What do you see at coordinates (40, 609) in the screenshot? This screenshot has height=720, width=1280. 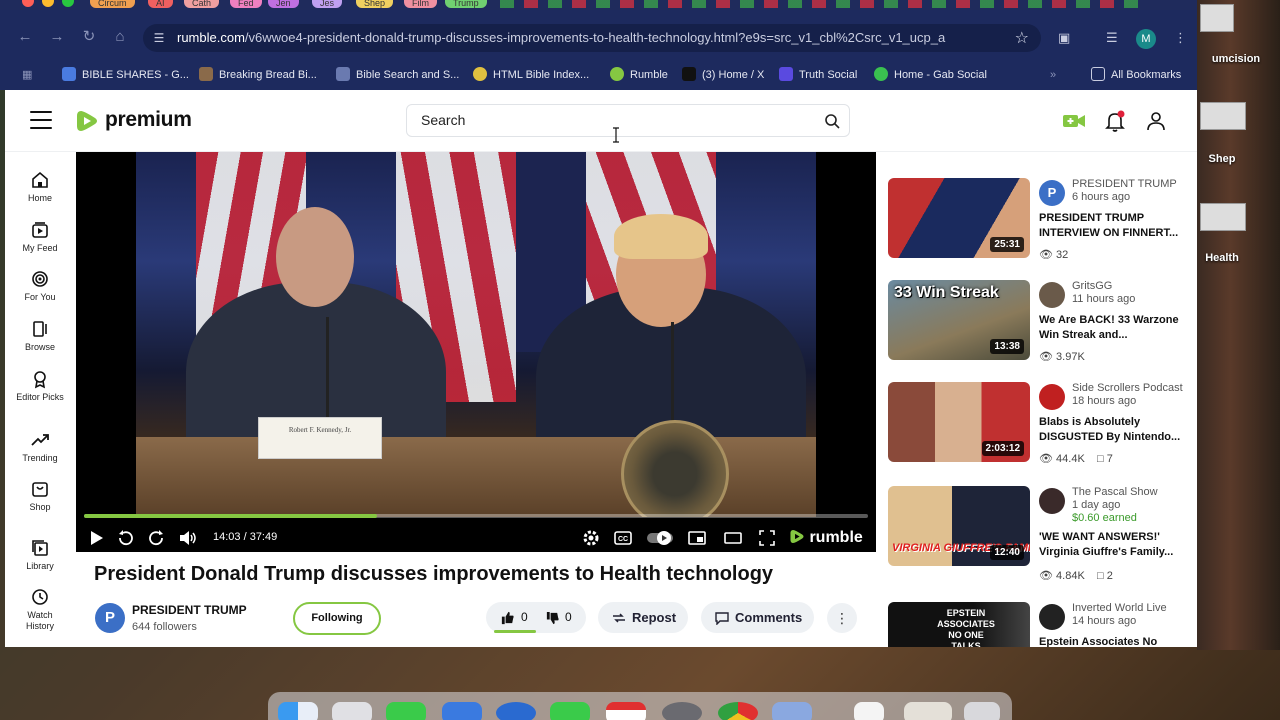 I see `sidebar-item-watch-history: Watch History` at bounding box center [40, 609].